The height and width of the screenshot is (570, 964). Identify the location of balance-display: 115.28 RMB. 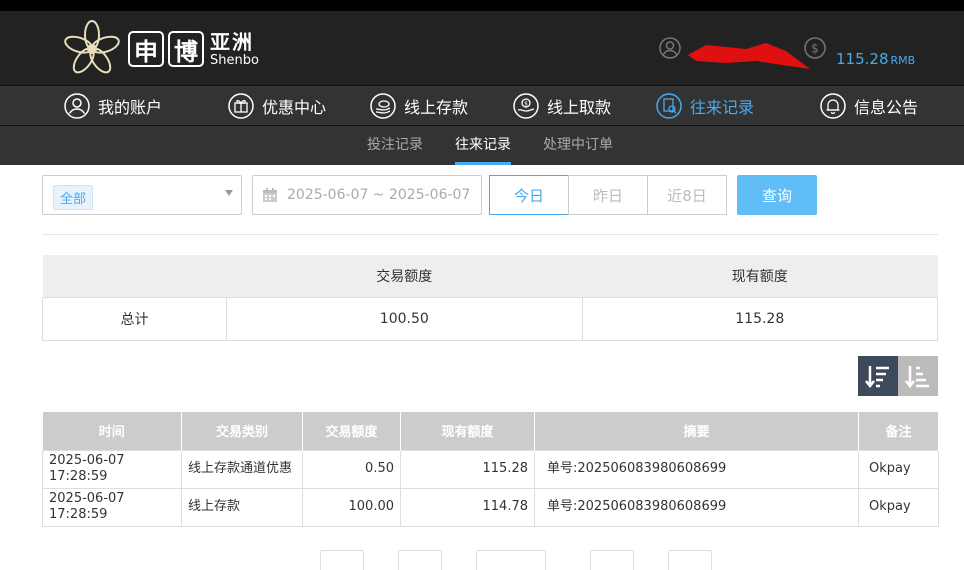
(875, 59).